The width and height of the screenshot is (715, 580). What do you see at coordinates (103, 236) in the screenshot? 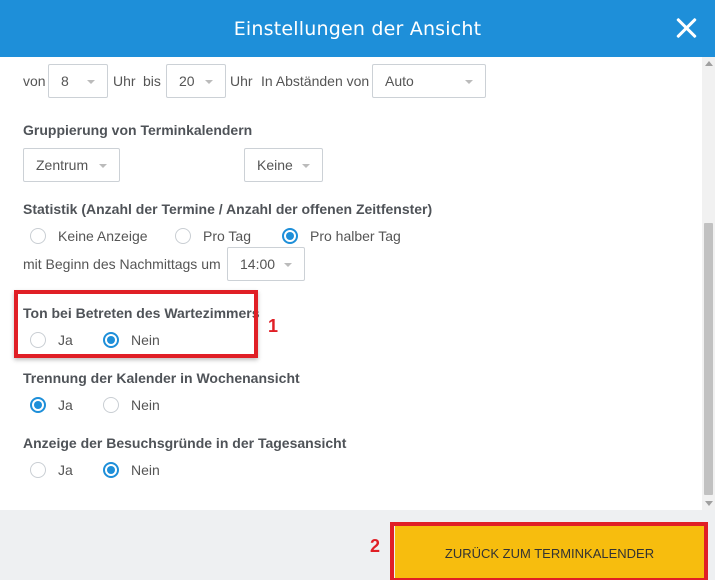
I see `radio-label: Keine Anzeige` at bounding box center [103, 236].